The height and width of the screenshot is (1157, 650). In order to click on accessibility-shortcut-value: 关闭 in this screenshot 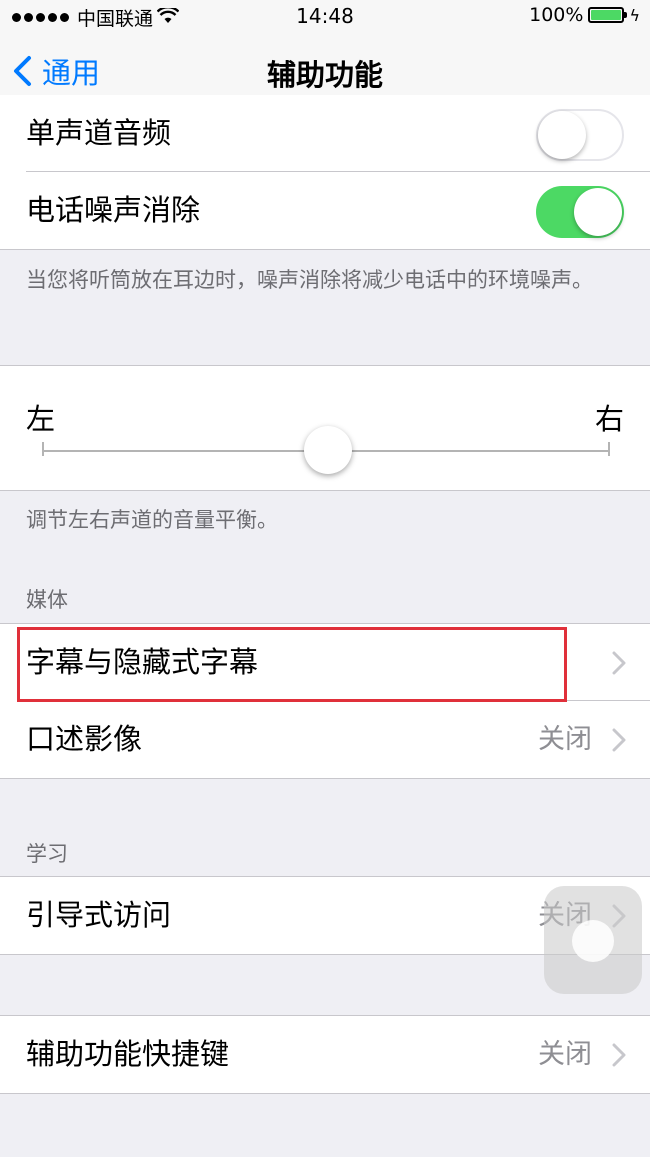, I will do `click(565, 1054)`.